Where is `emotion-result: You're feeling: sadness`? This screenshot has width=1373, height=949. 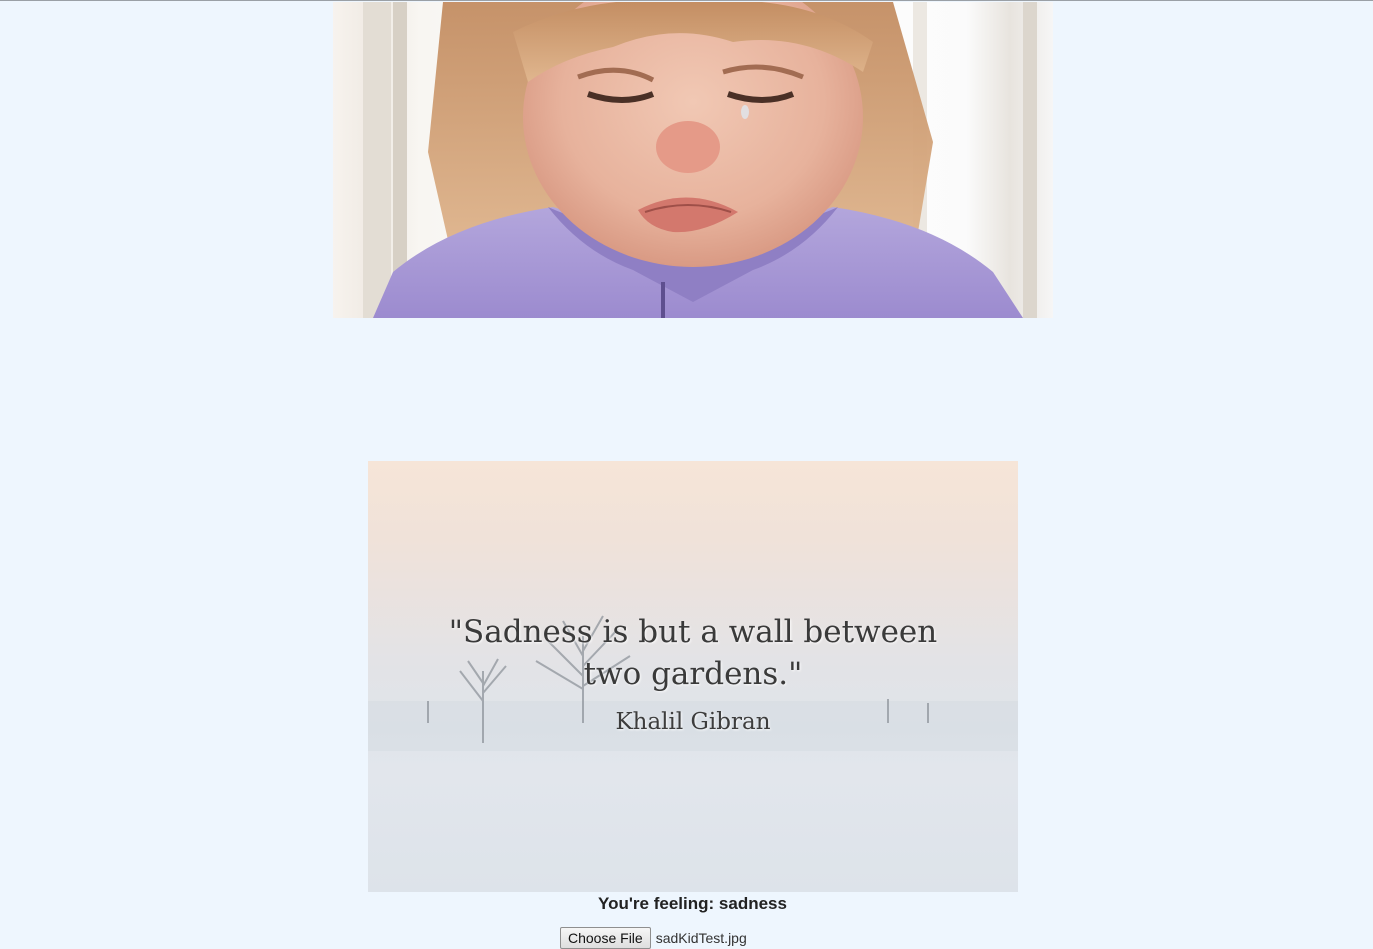
emotion-result: You're feeling: sadness is located at coordinates (686, 904).